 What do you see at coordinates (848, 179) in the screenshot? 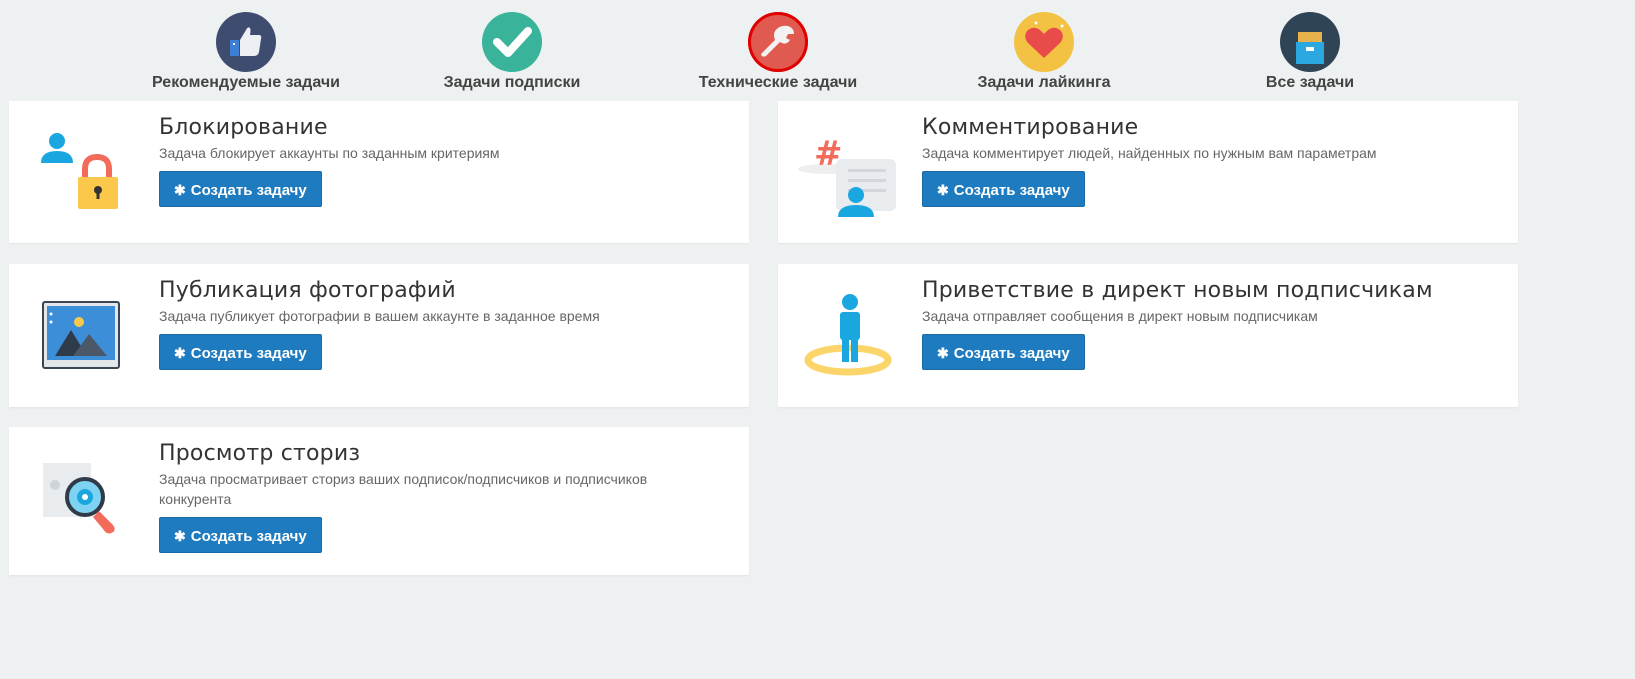
I see `hashtag-comment-icon: #` at bounding box center [848, 179].